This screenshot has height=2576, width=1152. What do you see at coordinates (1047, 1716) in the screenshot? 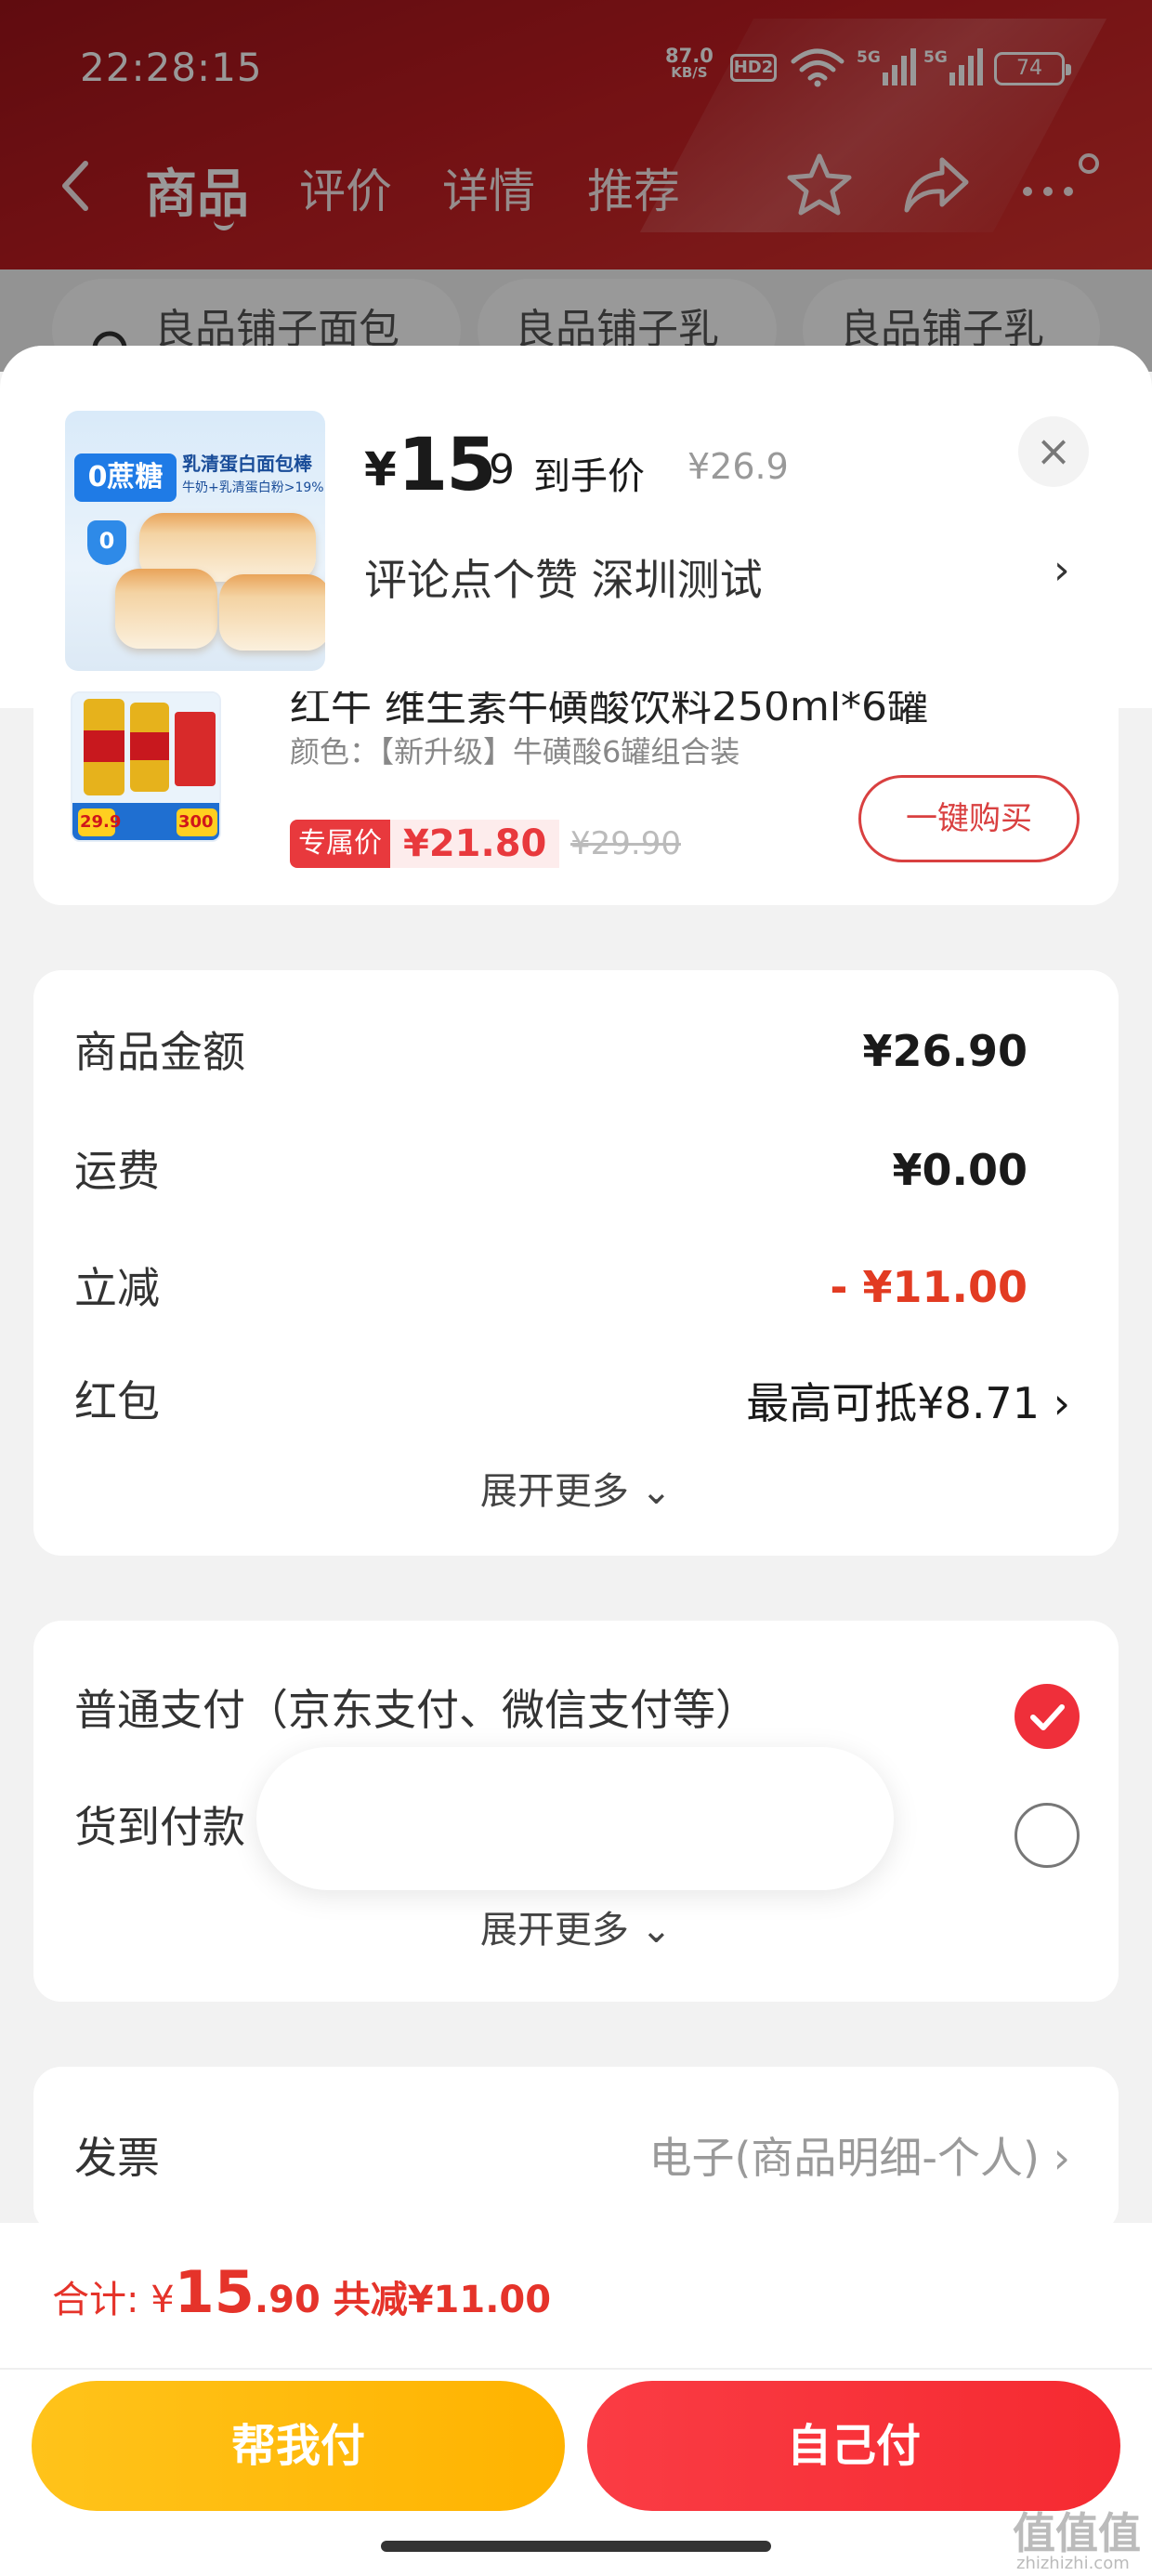
I see `checkmark-icon` at bounding box center [1047, 1716].